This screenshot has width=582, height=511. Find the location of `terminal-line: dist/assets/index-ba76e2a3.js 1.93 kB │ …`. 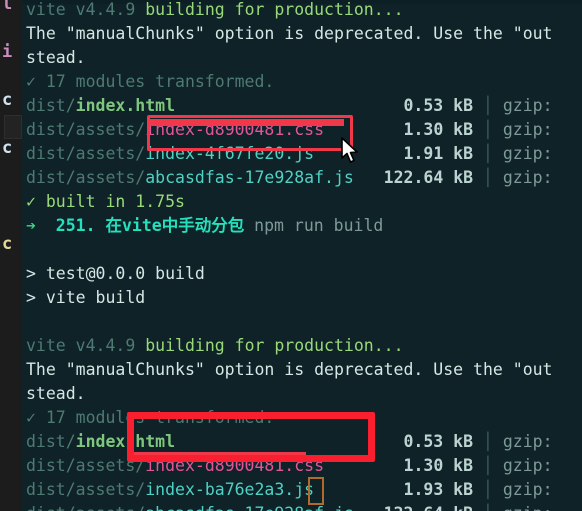

terminal-line: dist/assets/index-ba76e2a3.js 1.93 kB │ … is located at coordinates (289, 490).